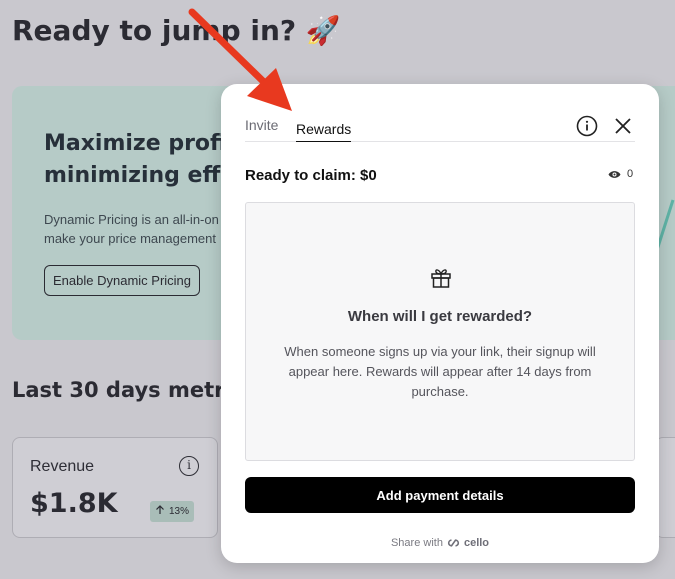 This screenshot has height=579, width=675. Describe the element at coordinates (324, 129) in the screenshot. I see `tab-rewards: Rewards` at that location.